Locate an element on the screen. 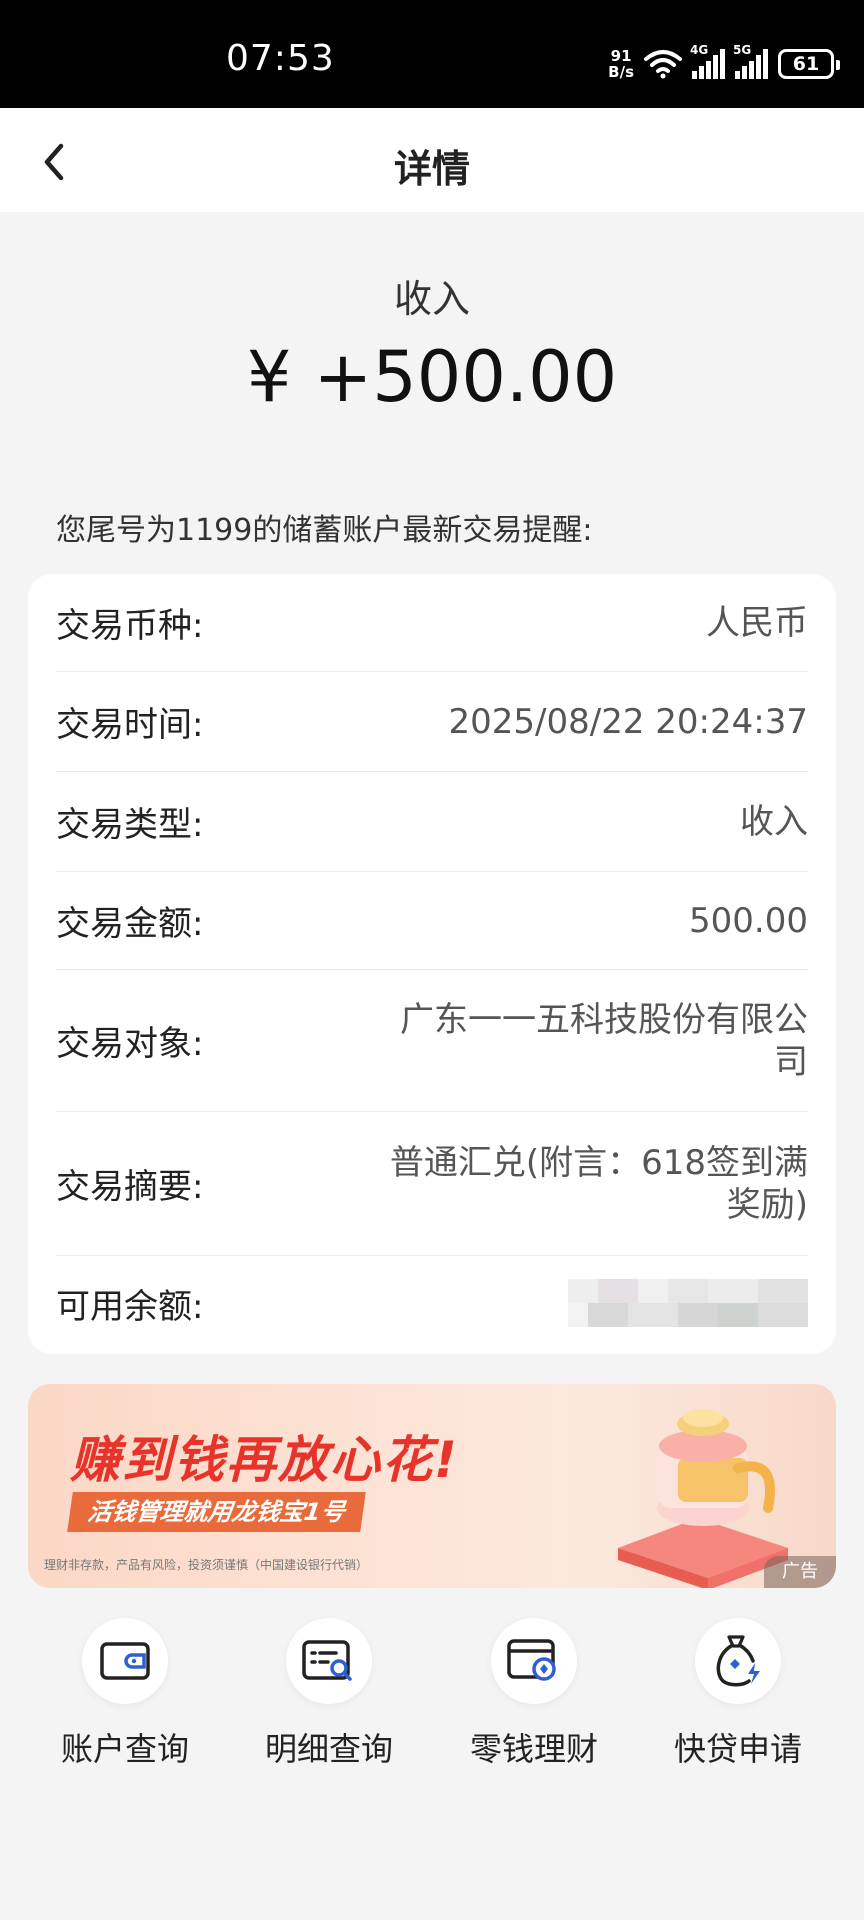  shortcut-change-wealth: 零钱理财 is located at coordinates (534, 1698).